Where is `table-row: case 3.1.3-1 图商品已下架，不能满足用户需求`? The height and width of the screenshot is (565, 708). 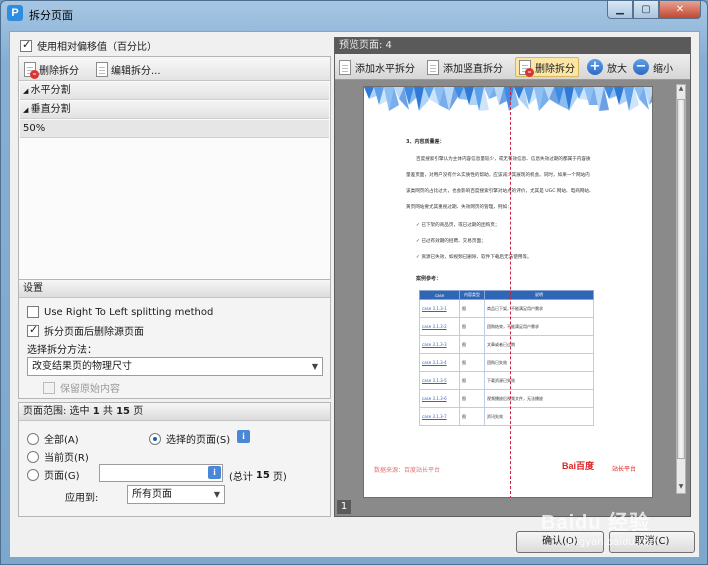
table-row: case 3.1.3-1 图商品已下架，不能满足用户需求 is located at coordinates (506, 308).